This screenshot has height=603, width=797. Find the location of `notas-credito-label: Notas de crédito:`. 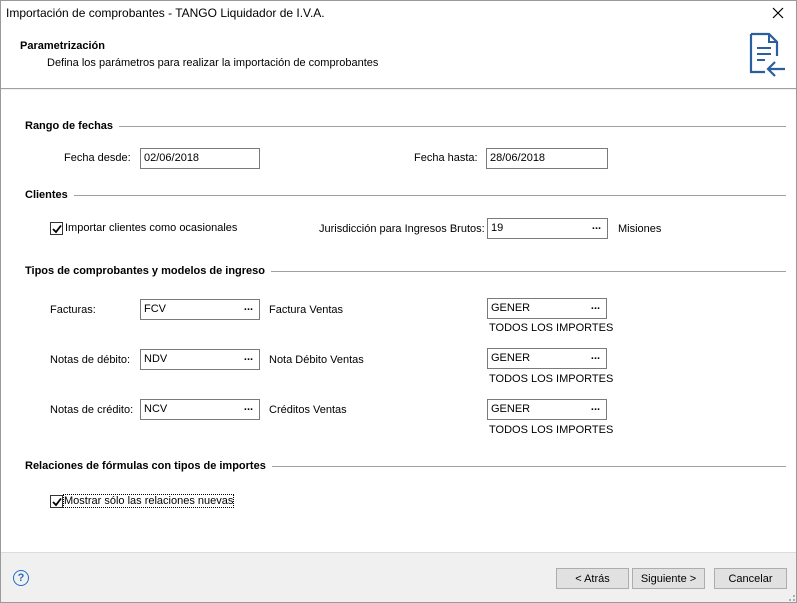

notas-credito-label: Notas de crédito: is located at coordinates (92, 410).